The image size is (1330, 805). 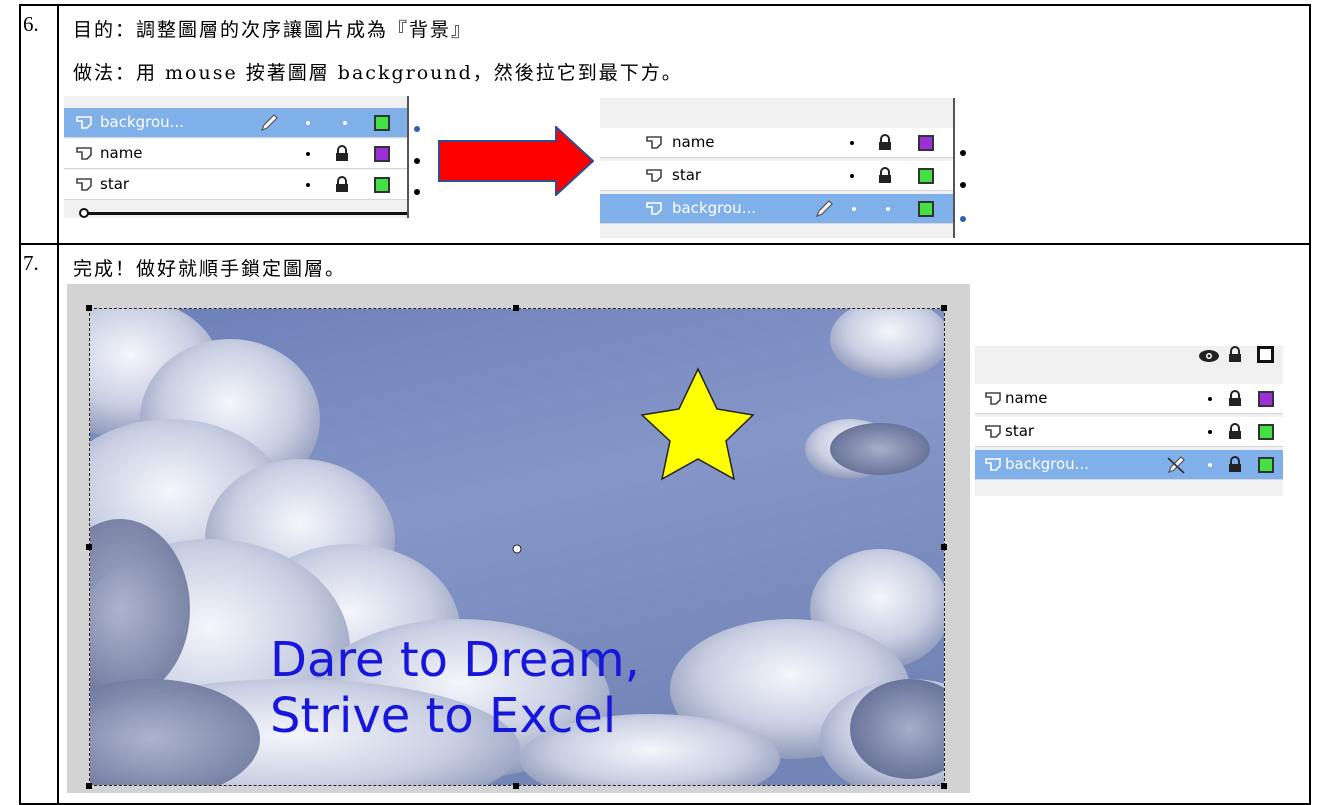 I want to click on stage-text-line1: Dare to Dream,, so click(x=455, y=660).